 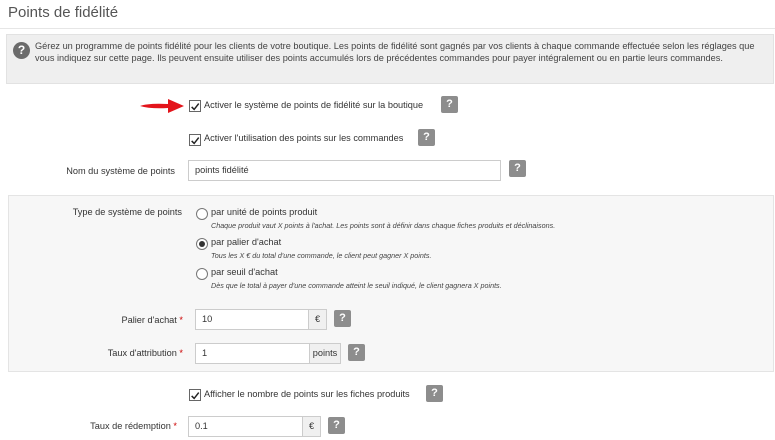 I want to click on points-name-input: points fidélité, so click(x=344, y=170).